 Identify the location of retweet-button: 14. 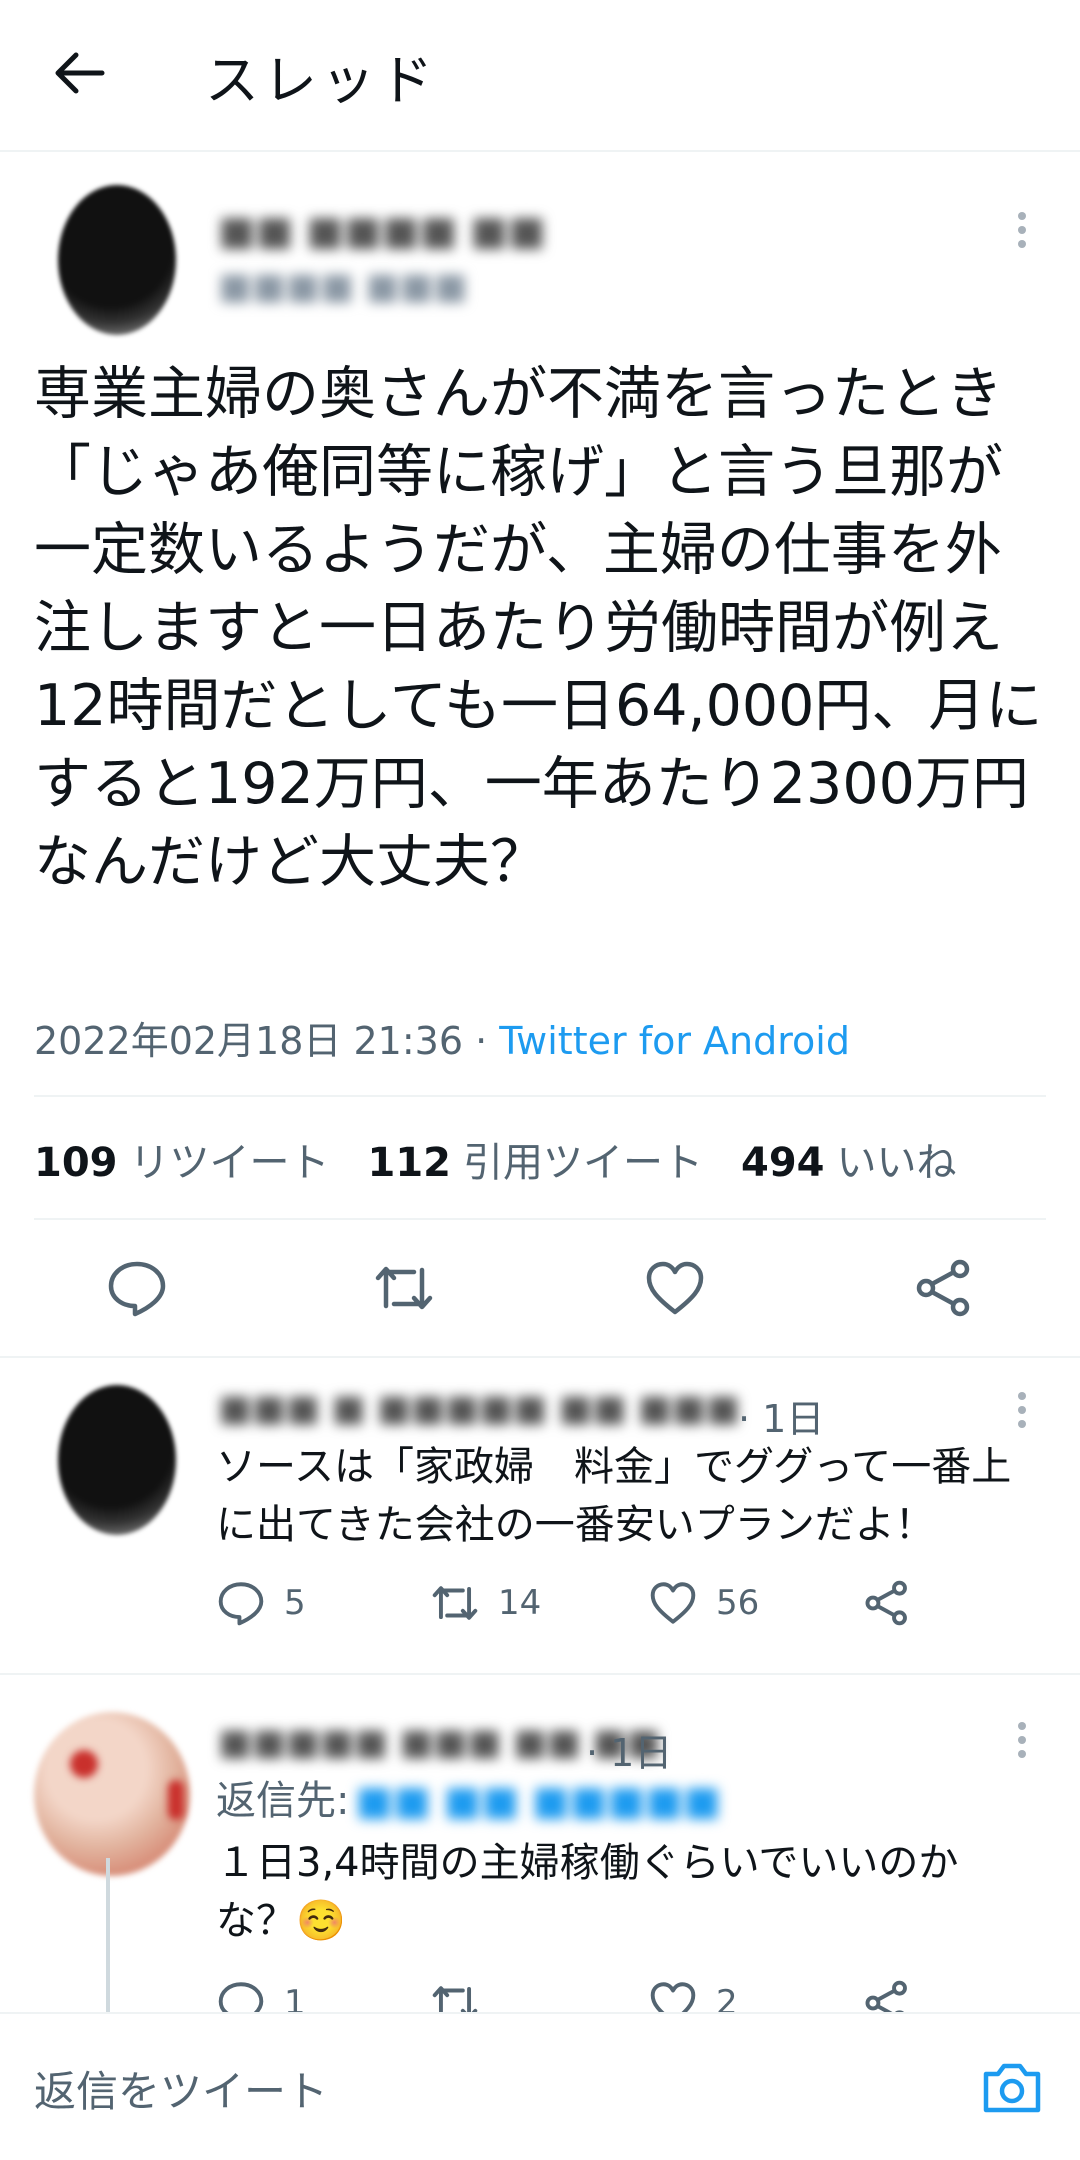
(485, 1603).